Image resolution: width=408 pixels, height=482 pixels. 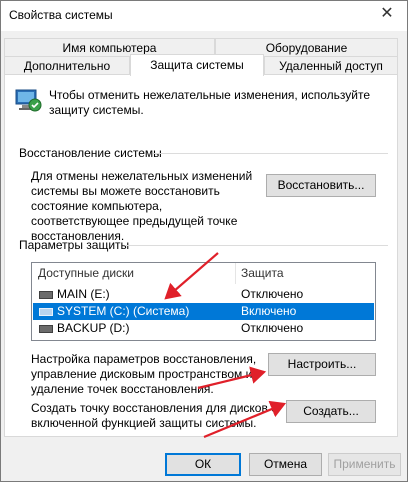 What do you see at coordinates (245, 419) in the screenshot?
I see `arrow-to-create` at bounding box center [245, 419].